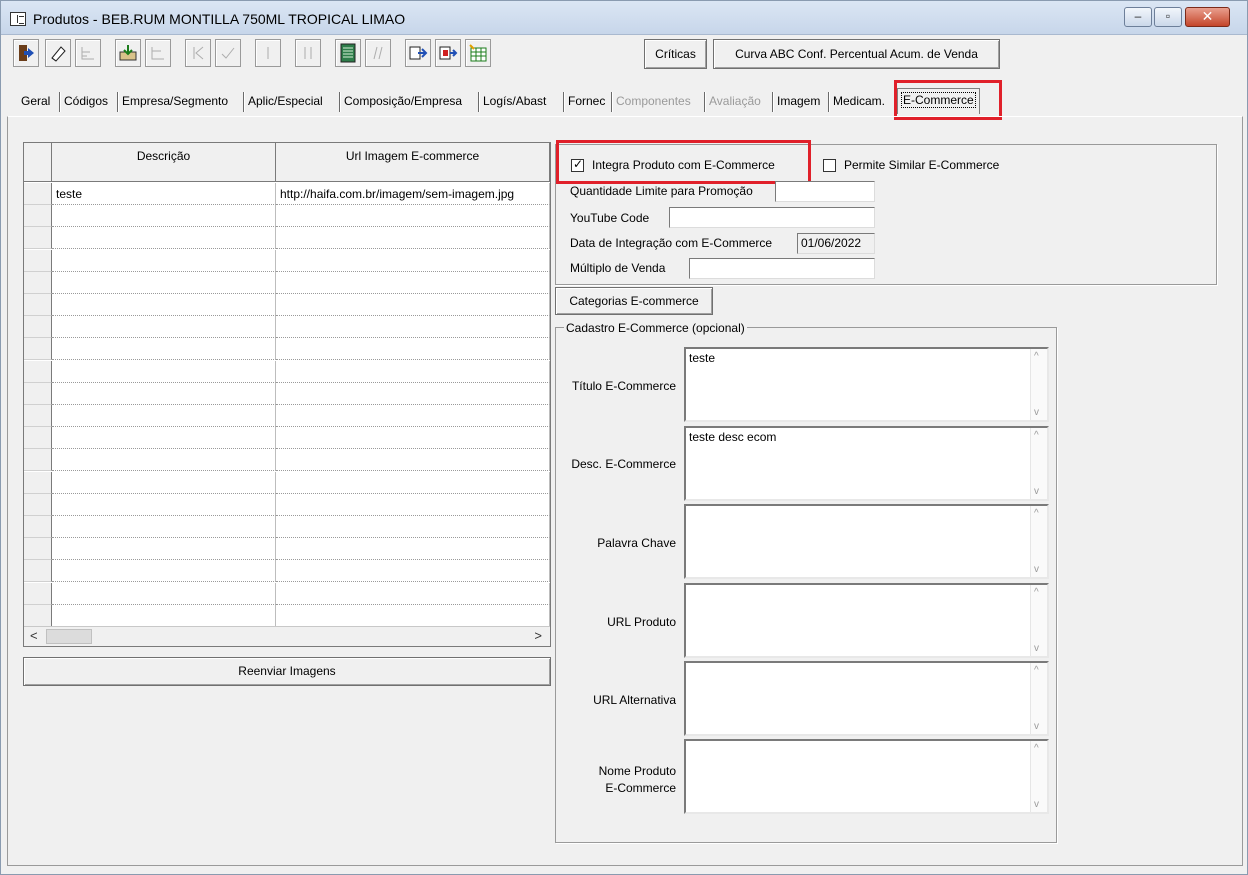  I want to click on permite-similar-checkbox, so click(829, 165).